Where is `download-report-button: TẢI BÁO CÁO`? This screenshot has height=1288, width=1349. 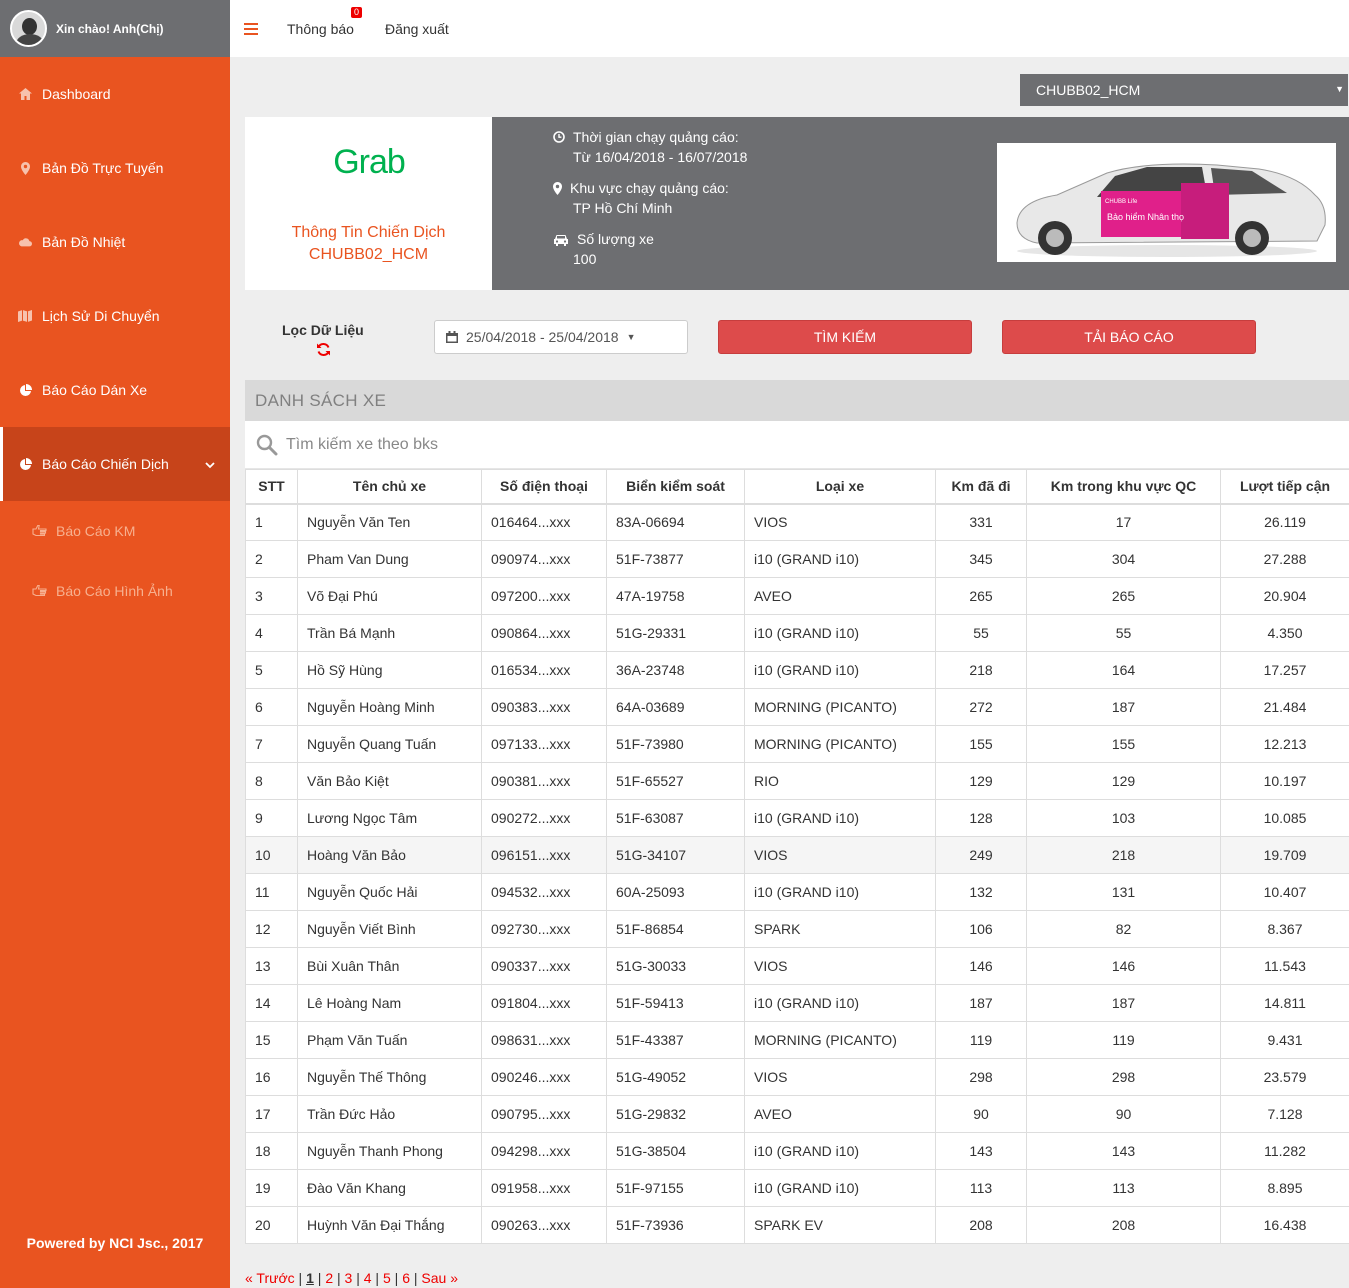 download-report-button: TẢI BÁO CÁO is located at coordinates (1129, 337).